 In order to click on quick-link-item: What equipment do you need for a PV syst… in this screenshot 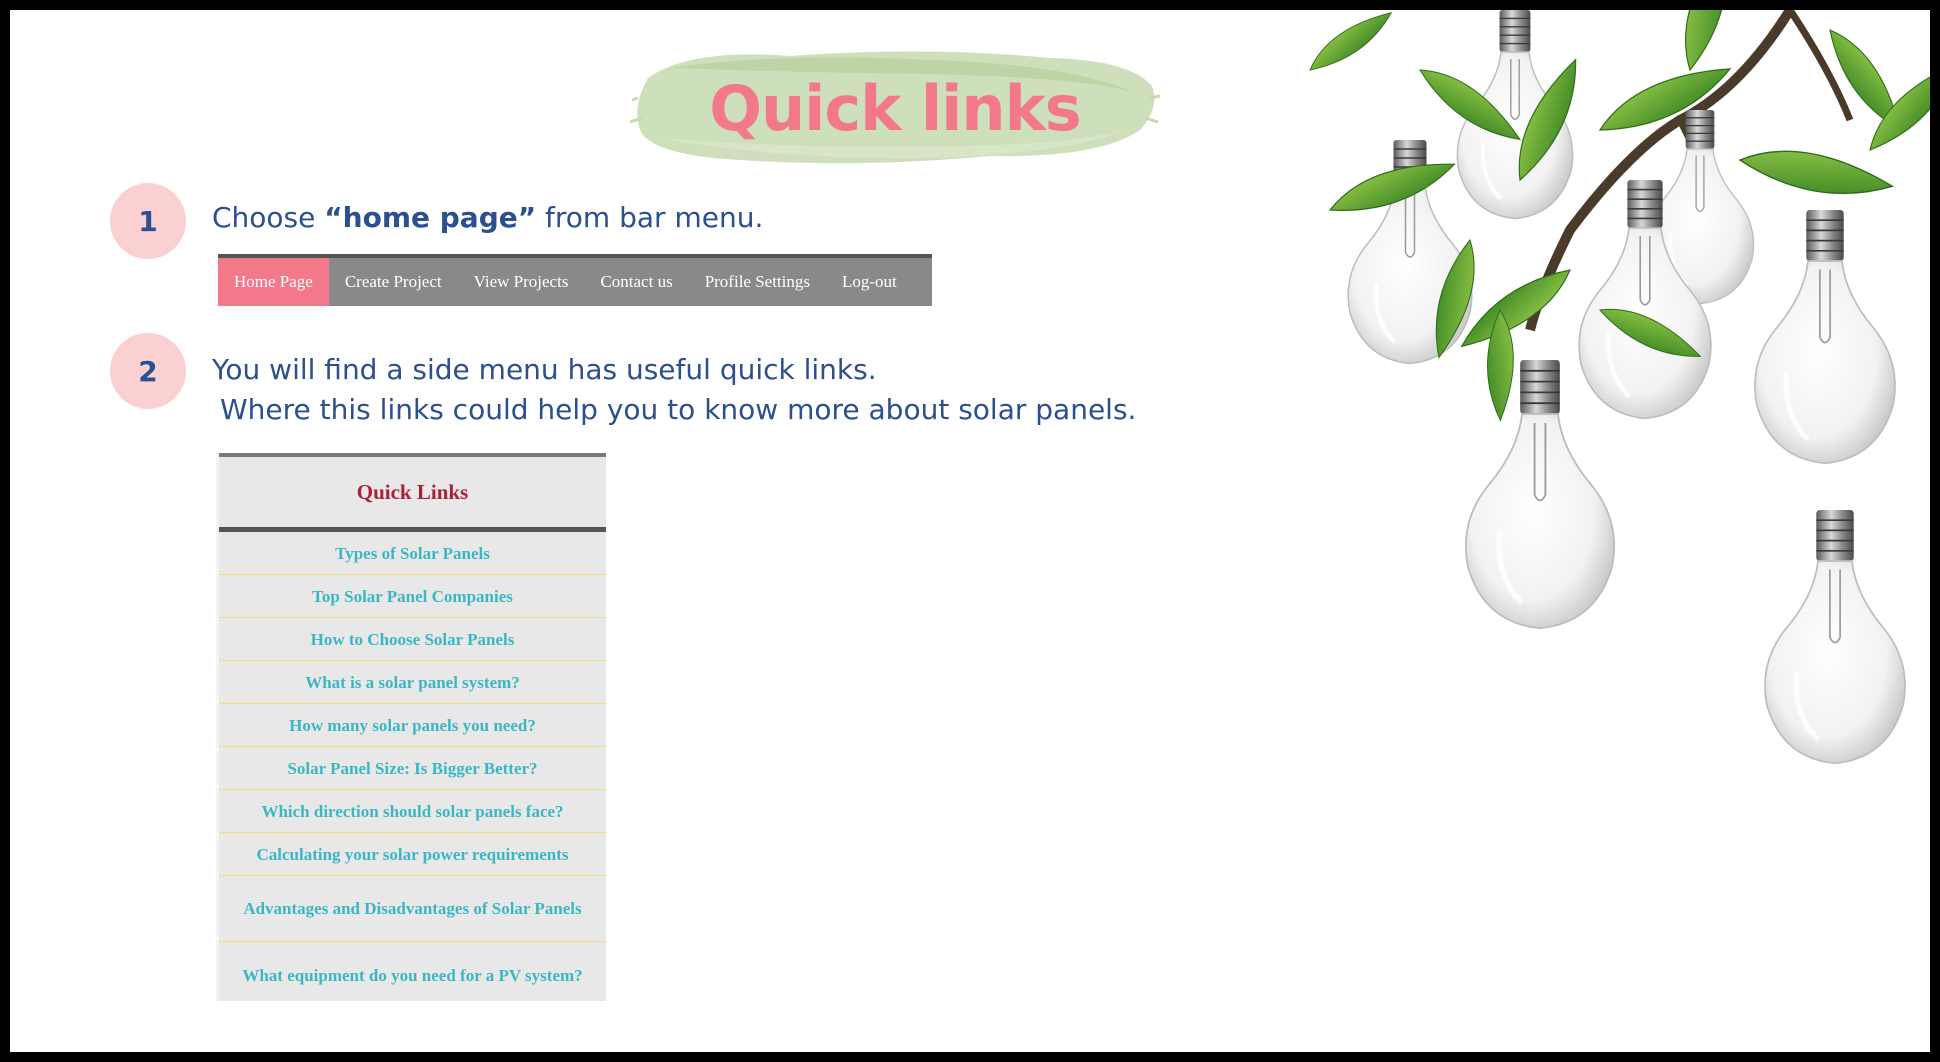, I will do `click(412, 975)`.